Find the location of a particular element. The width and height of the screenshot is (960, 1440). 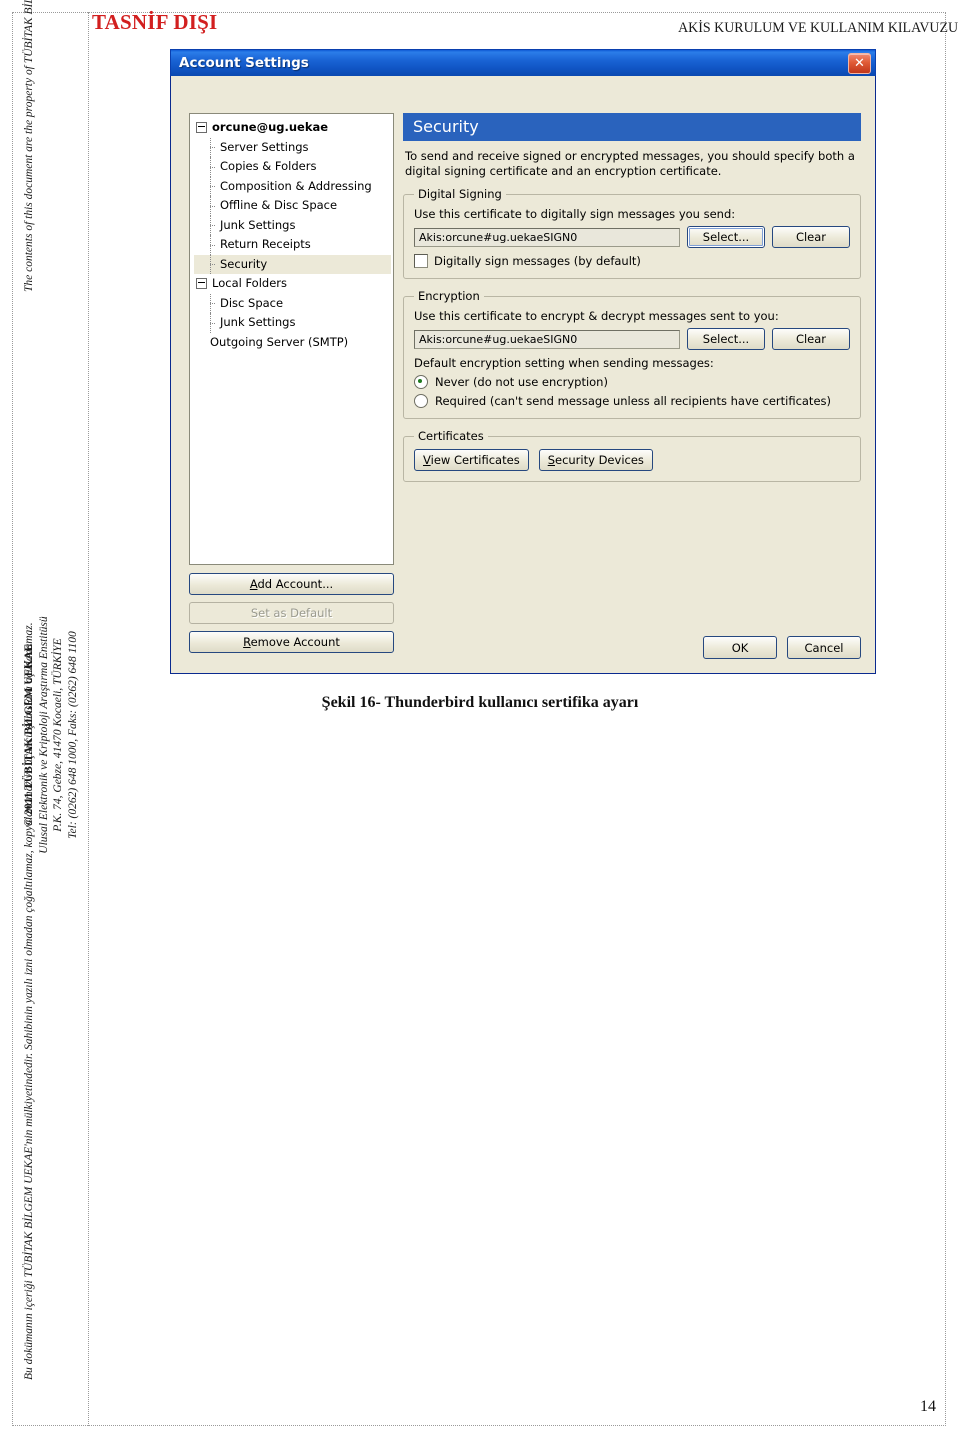

close-icon: ✕ is located at coordinates (859, 63).